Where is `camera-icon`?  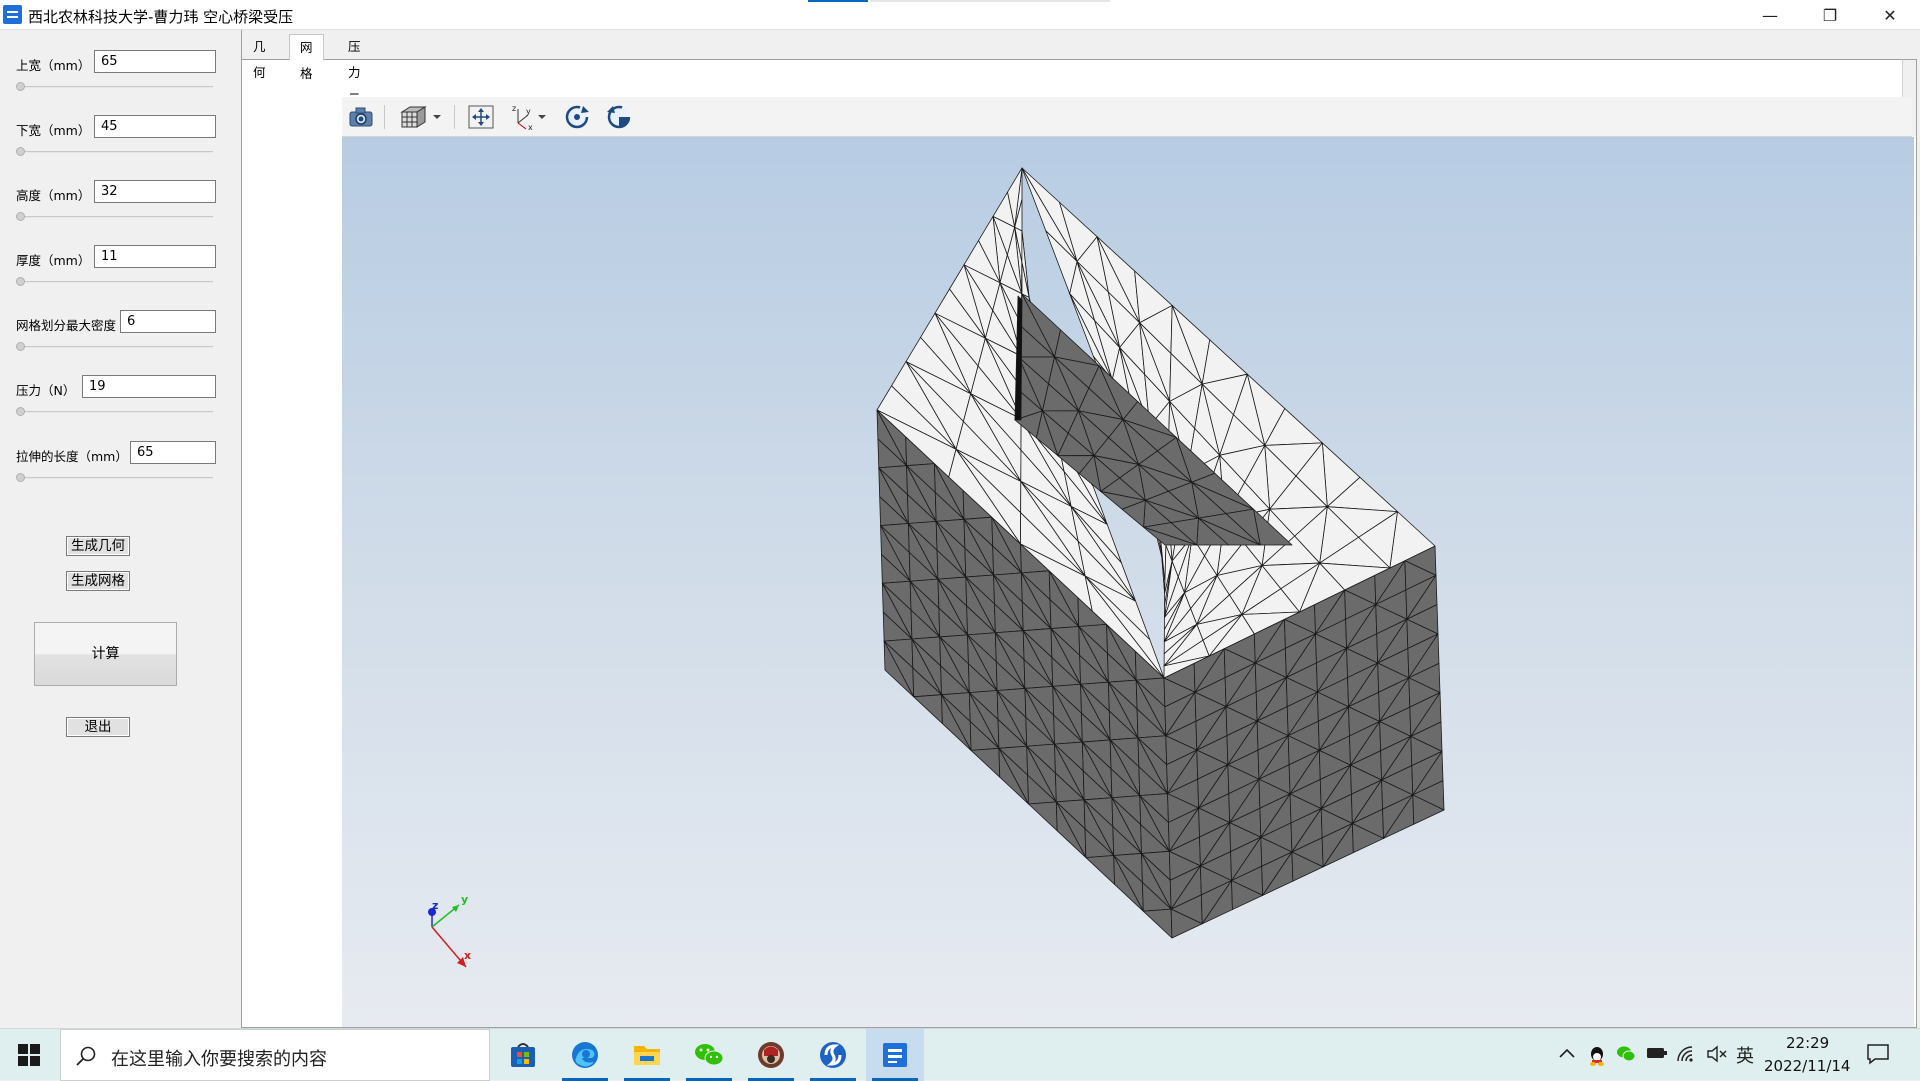
camera-icon is located at coordinates (361, 117).